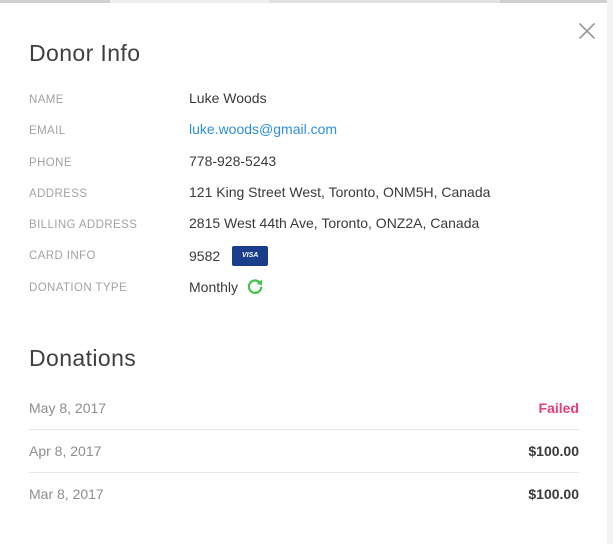 This screenshot has height=544, width=613. I want to click on donation-date: Mar 8, 2017, so click(66, 494).